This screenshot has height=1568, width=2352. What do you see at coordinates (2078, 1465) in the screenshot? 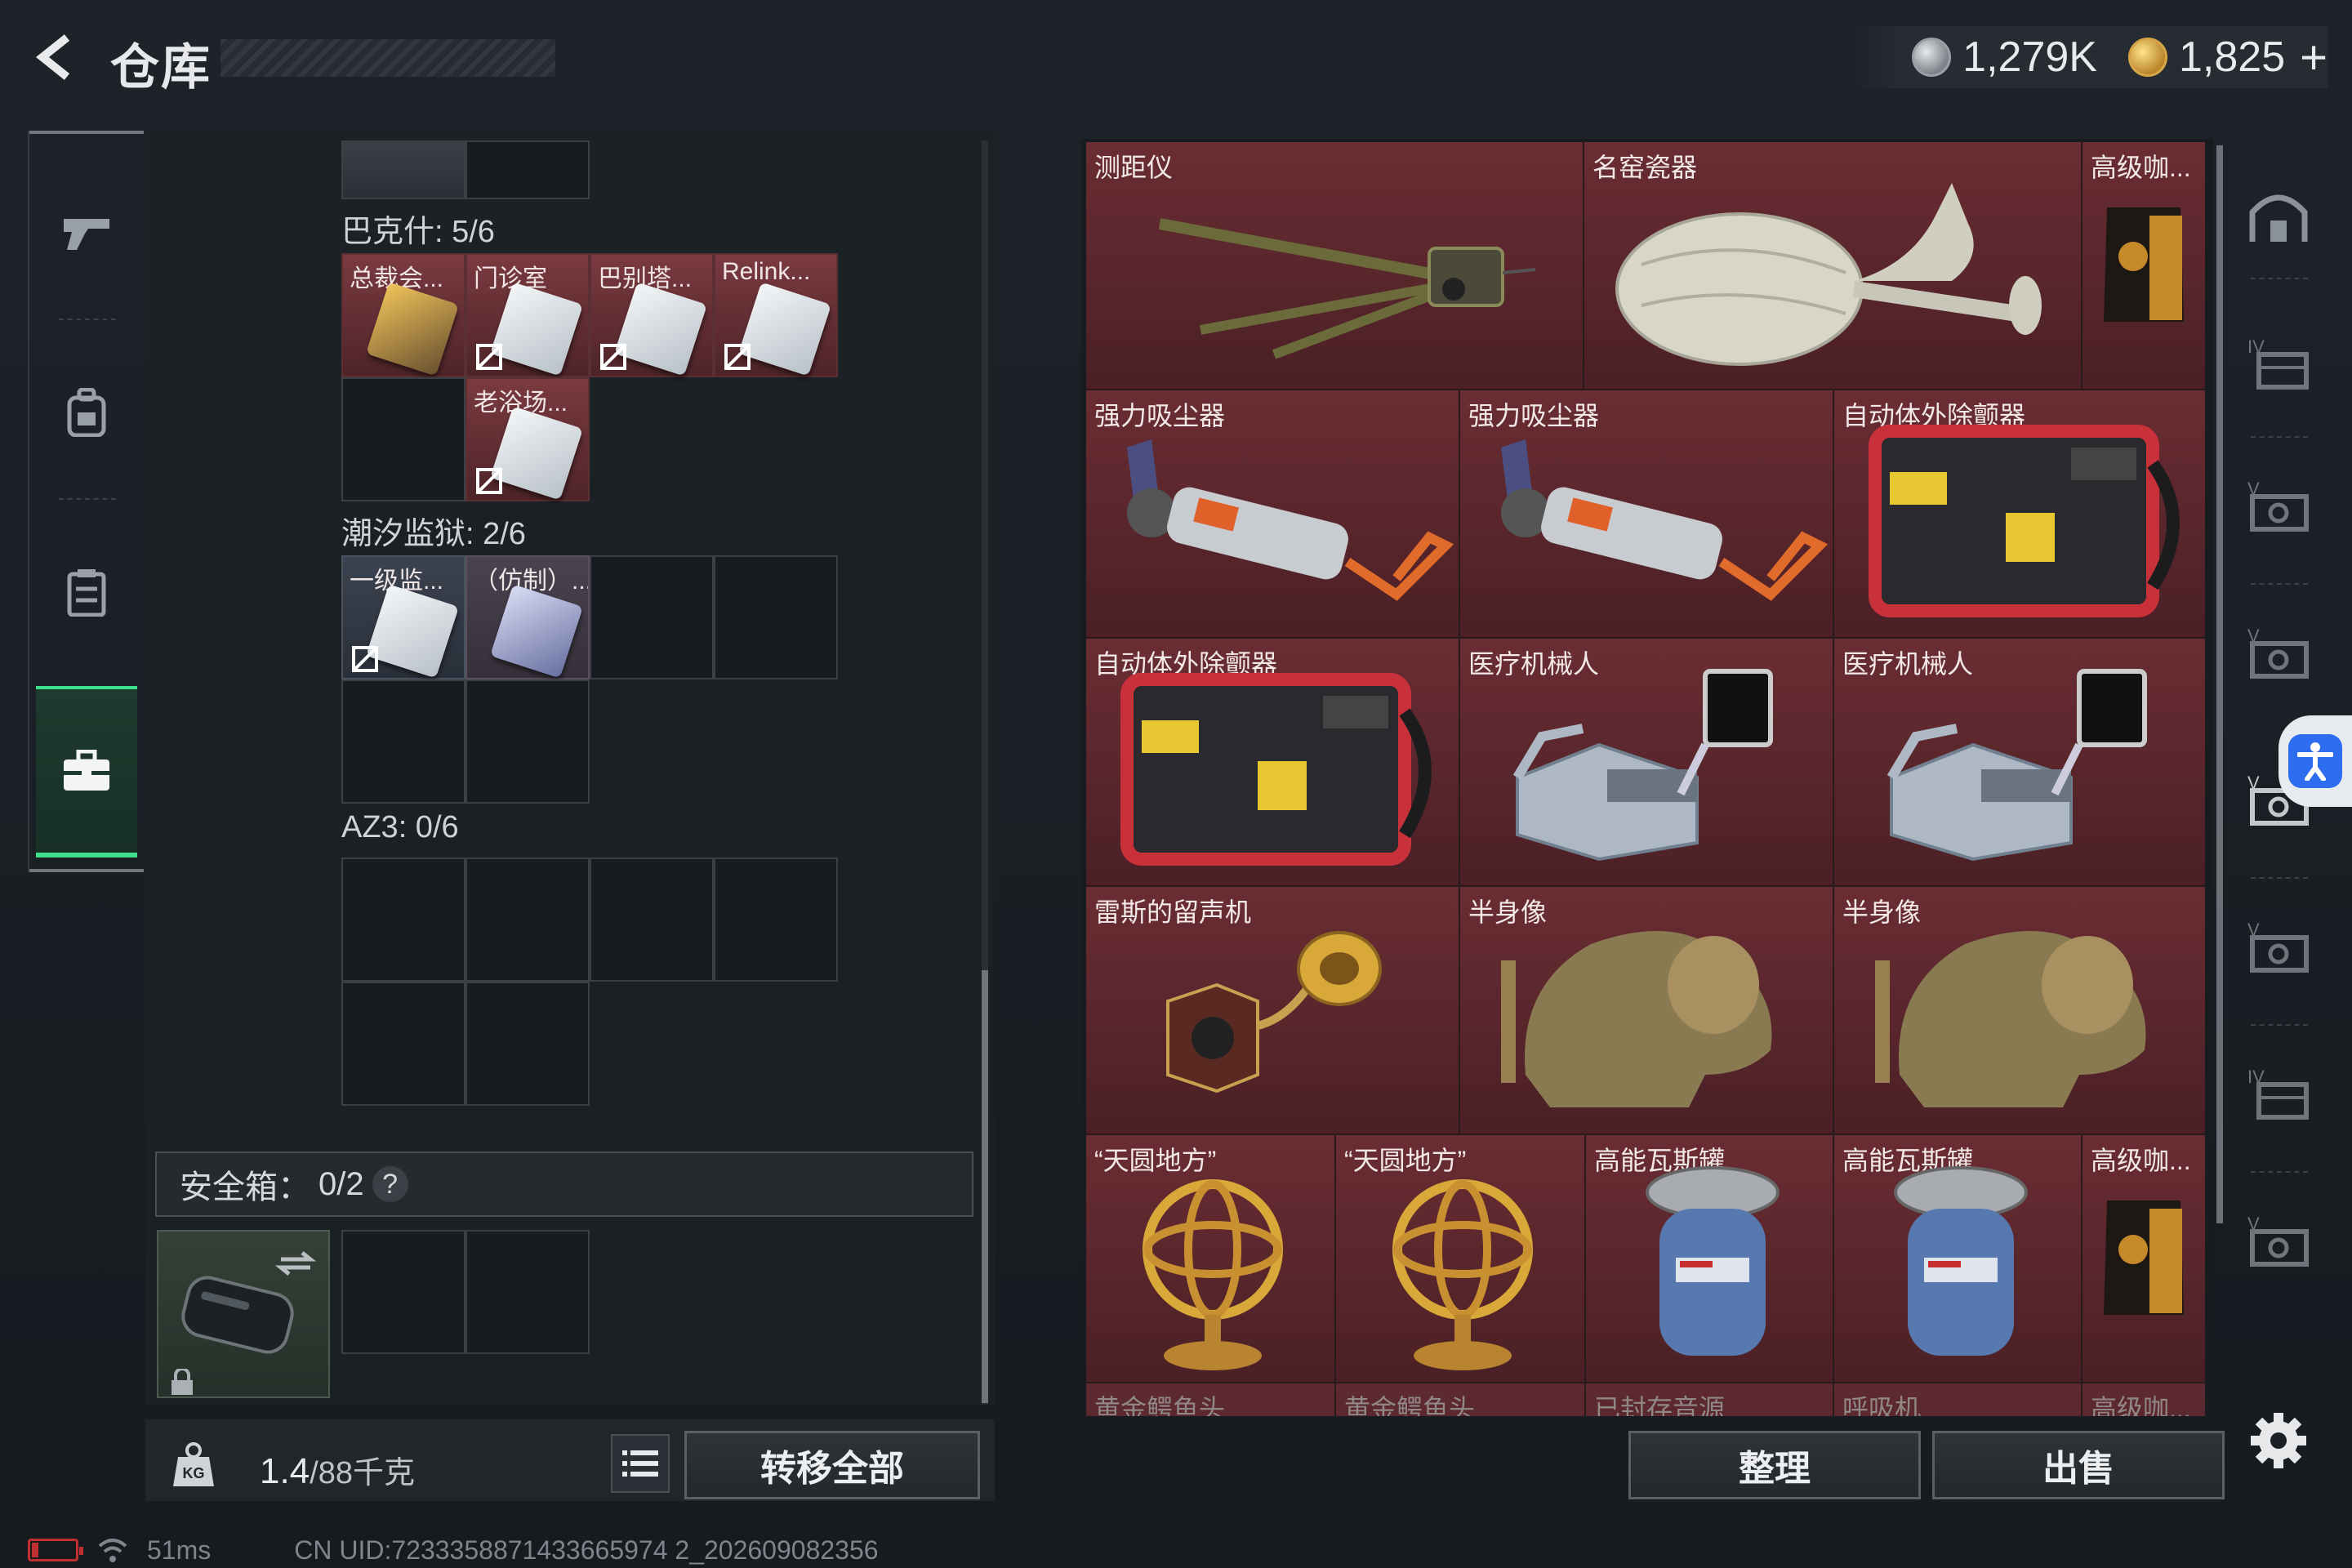
I see `sell-button: 出售` at bounding box center [2078, 1465].